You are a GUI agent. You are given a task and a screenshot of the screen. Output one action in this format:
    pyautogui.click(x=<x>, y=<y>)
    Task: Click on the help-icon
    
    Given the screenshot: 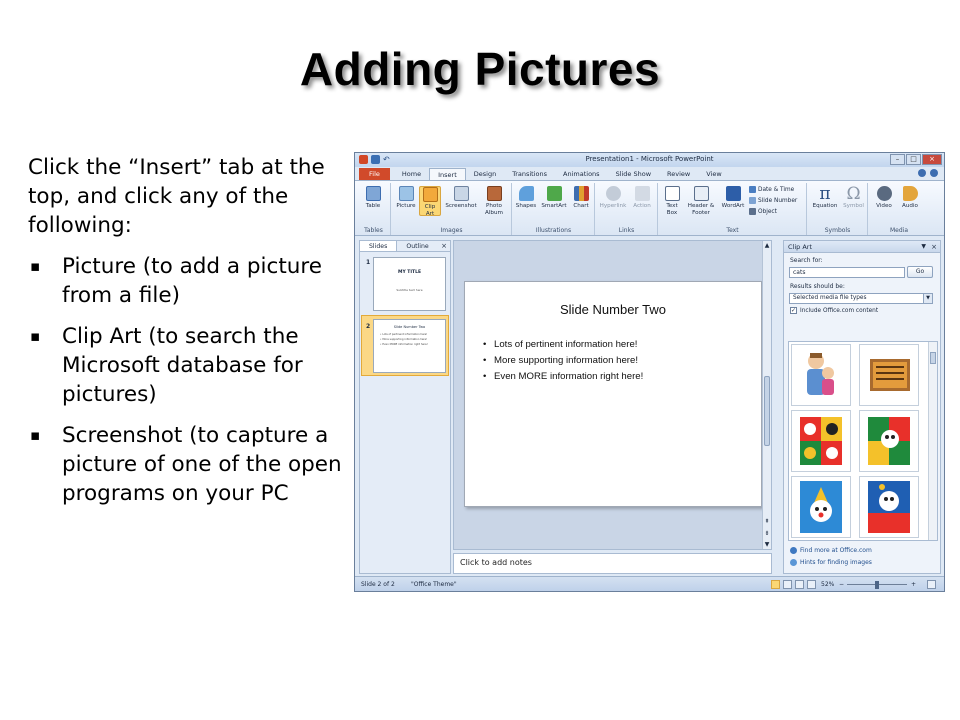 What is the action you would take?
    pyautogui.click(x=934, y=173)
    